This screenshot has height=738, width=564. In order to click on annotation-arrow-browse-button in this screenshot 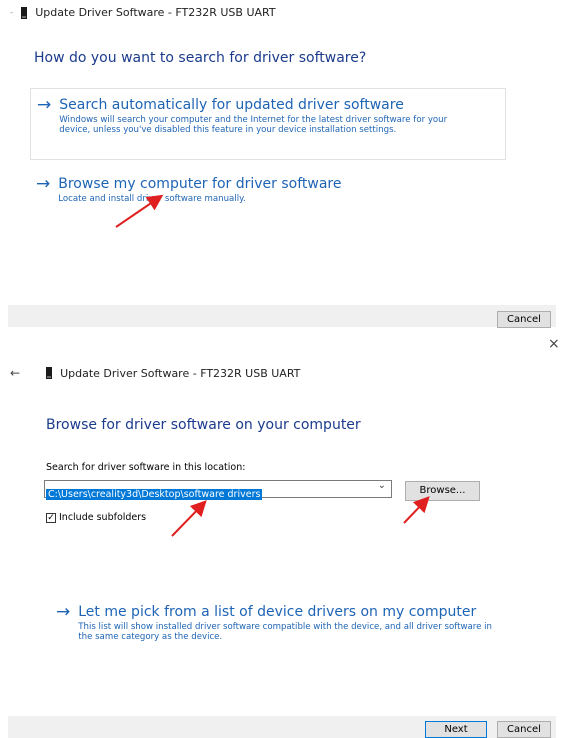, I will do `click(416, 510)`.